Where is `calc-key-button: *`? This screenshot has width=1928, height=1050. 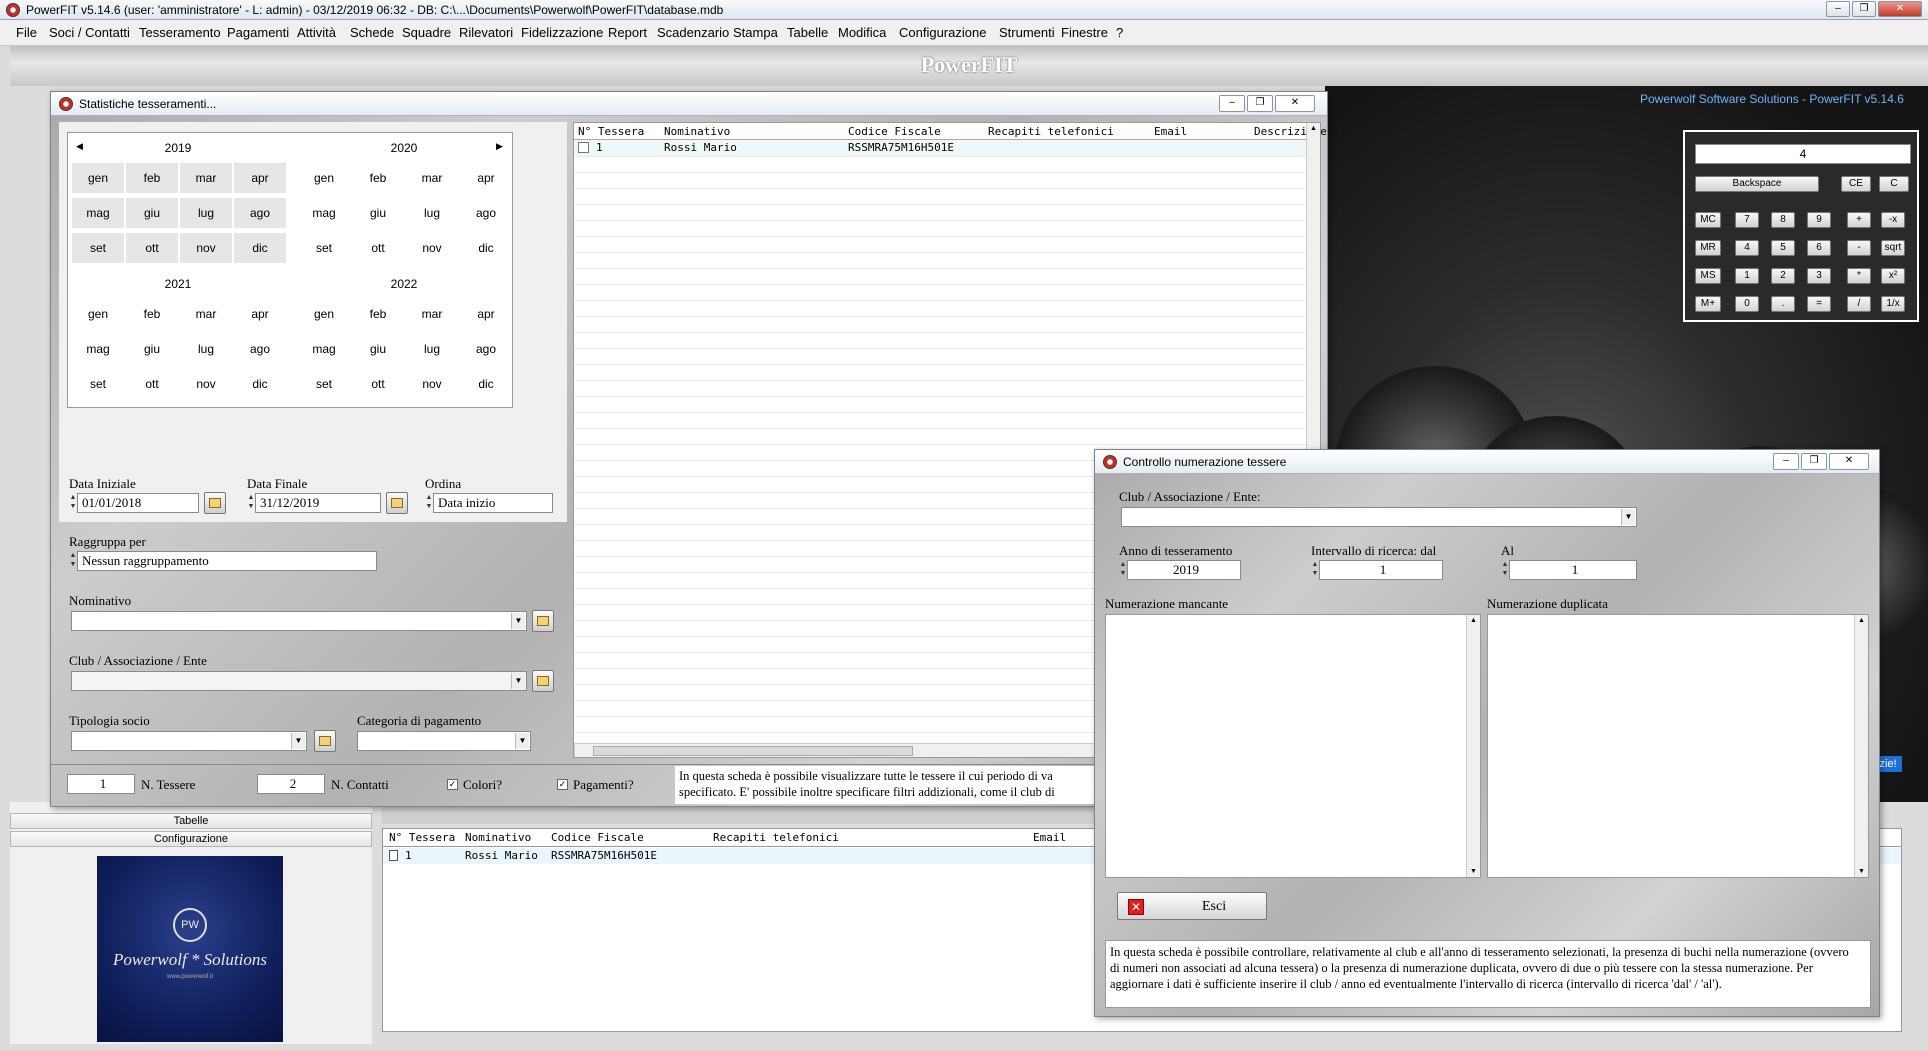 calc-key-button: * is located at coordinates (1859, 276).